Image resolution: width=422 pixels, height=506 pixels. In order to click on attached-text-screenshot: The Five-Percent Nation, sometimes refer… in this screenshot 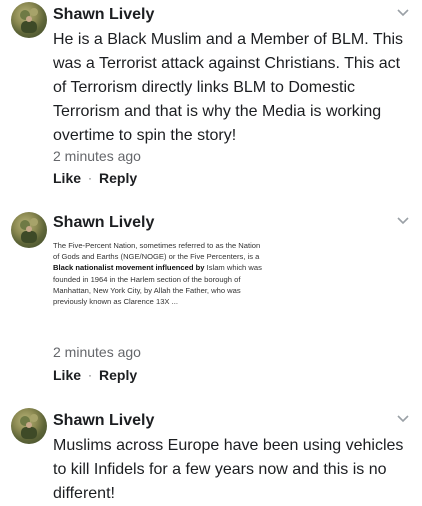, I will do `click(160, 273)`.